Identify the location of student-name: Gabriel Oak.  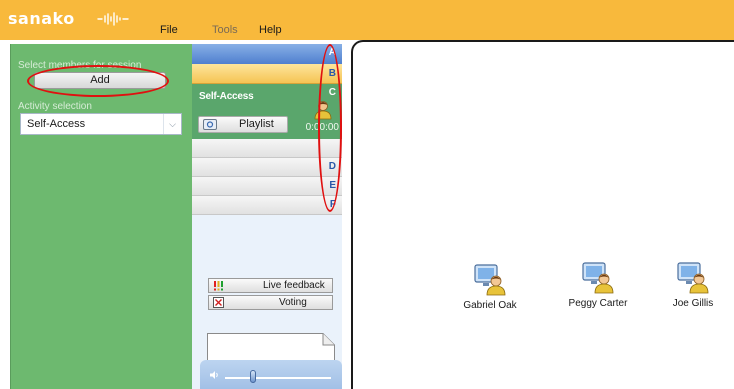
(490, 305).